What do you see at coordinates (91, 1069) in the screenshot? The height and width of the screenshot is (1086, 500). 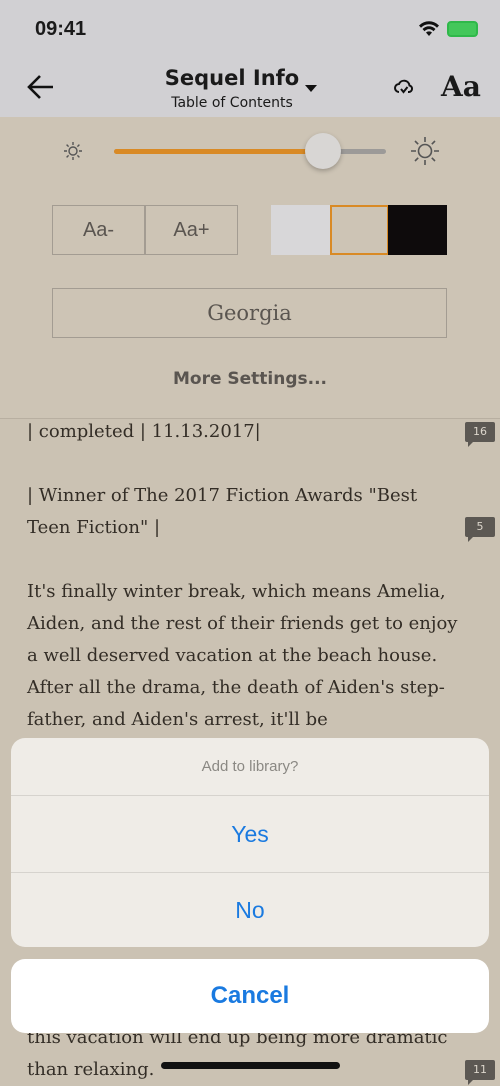 I see `paragraph-line: than relaxing.` at bounding box center [91, 1069].